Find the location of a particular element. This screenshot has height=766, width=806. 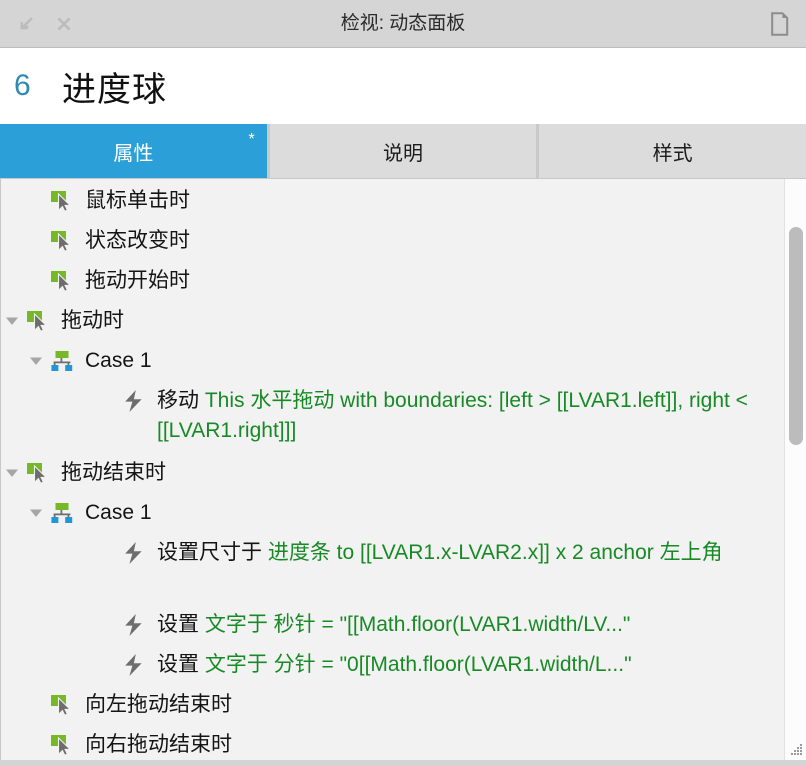

tree-row-text: 鼠标单击时 is located at coordinates (430, 198).